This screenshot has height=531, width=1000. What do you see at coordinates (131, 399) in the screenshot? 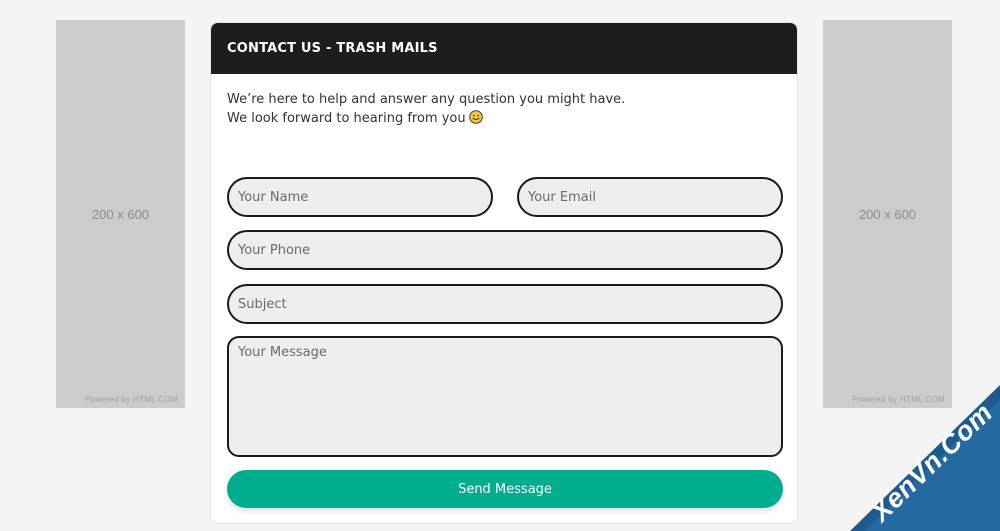
I see `ad-powered-label: Powered by HTML.COM` at bounding box center [131, 399].